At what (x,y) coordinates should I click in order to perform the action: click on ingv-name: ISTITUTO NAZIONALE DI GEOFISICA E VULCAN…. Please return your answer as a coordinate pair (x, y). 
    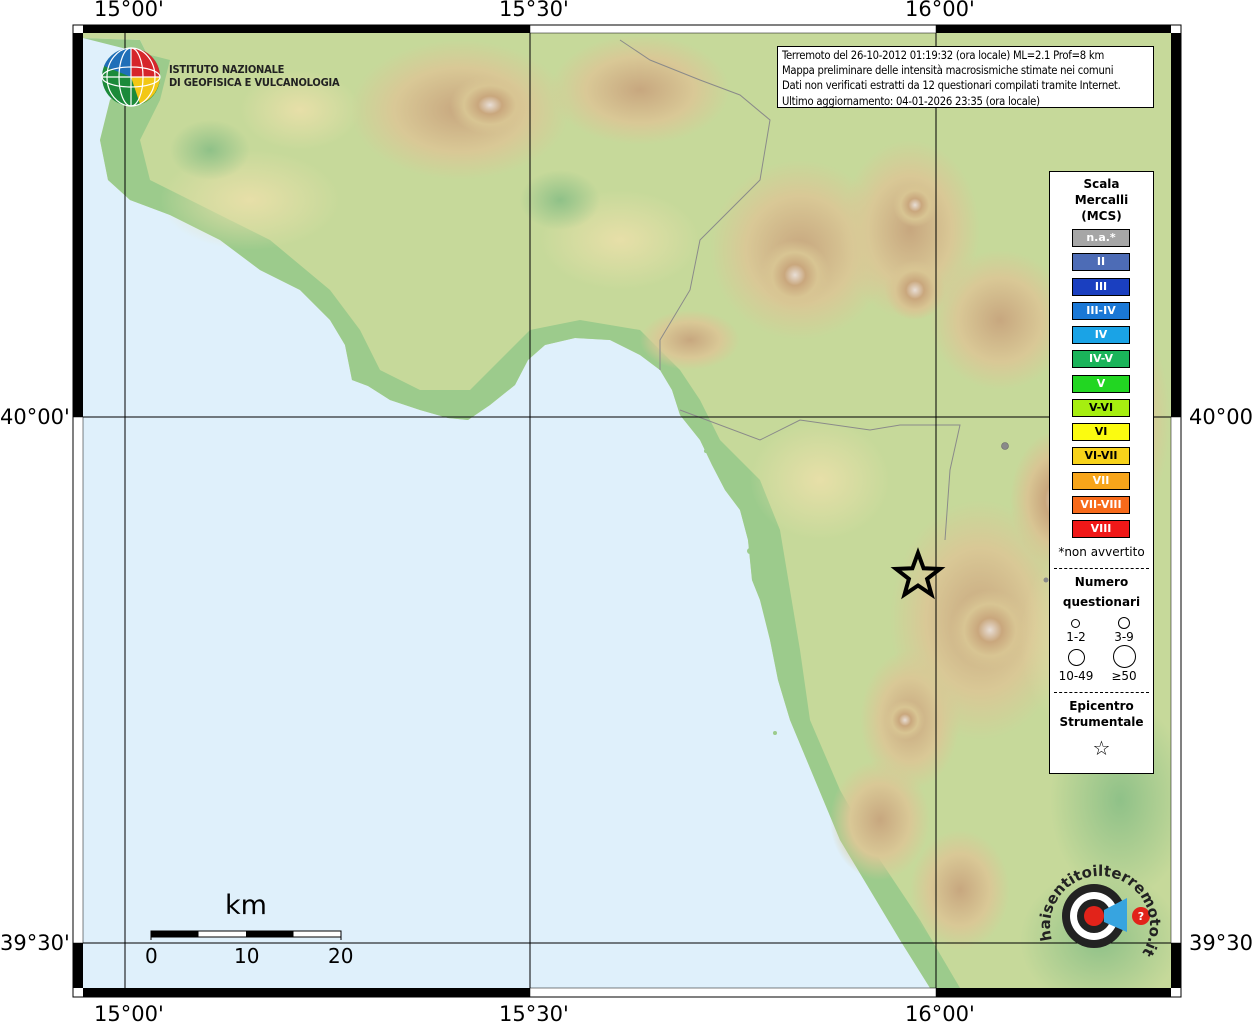
    Looking at the image, I should click on (254, 76).